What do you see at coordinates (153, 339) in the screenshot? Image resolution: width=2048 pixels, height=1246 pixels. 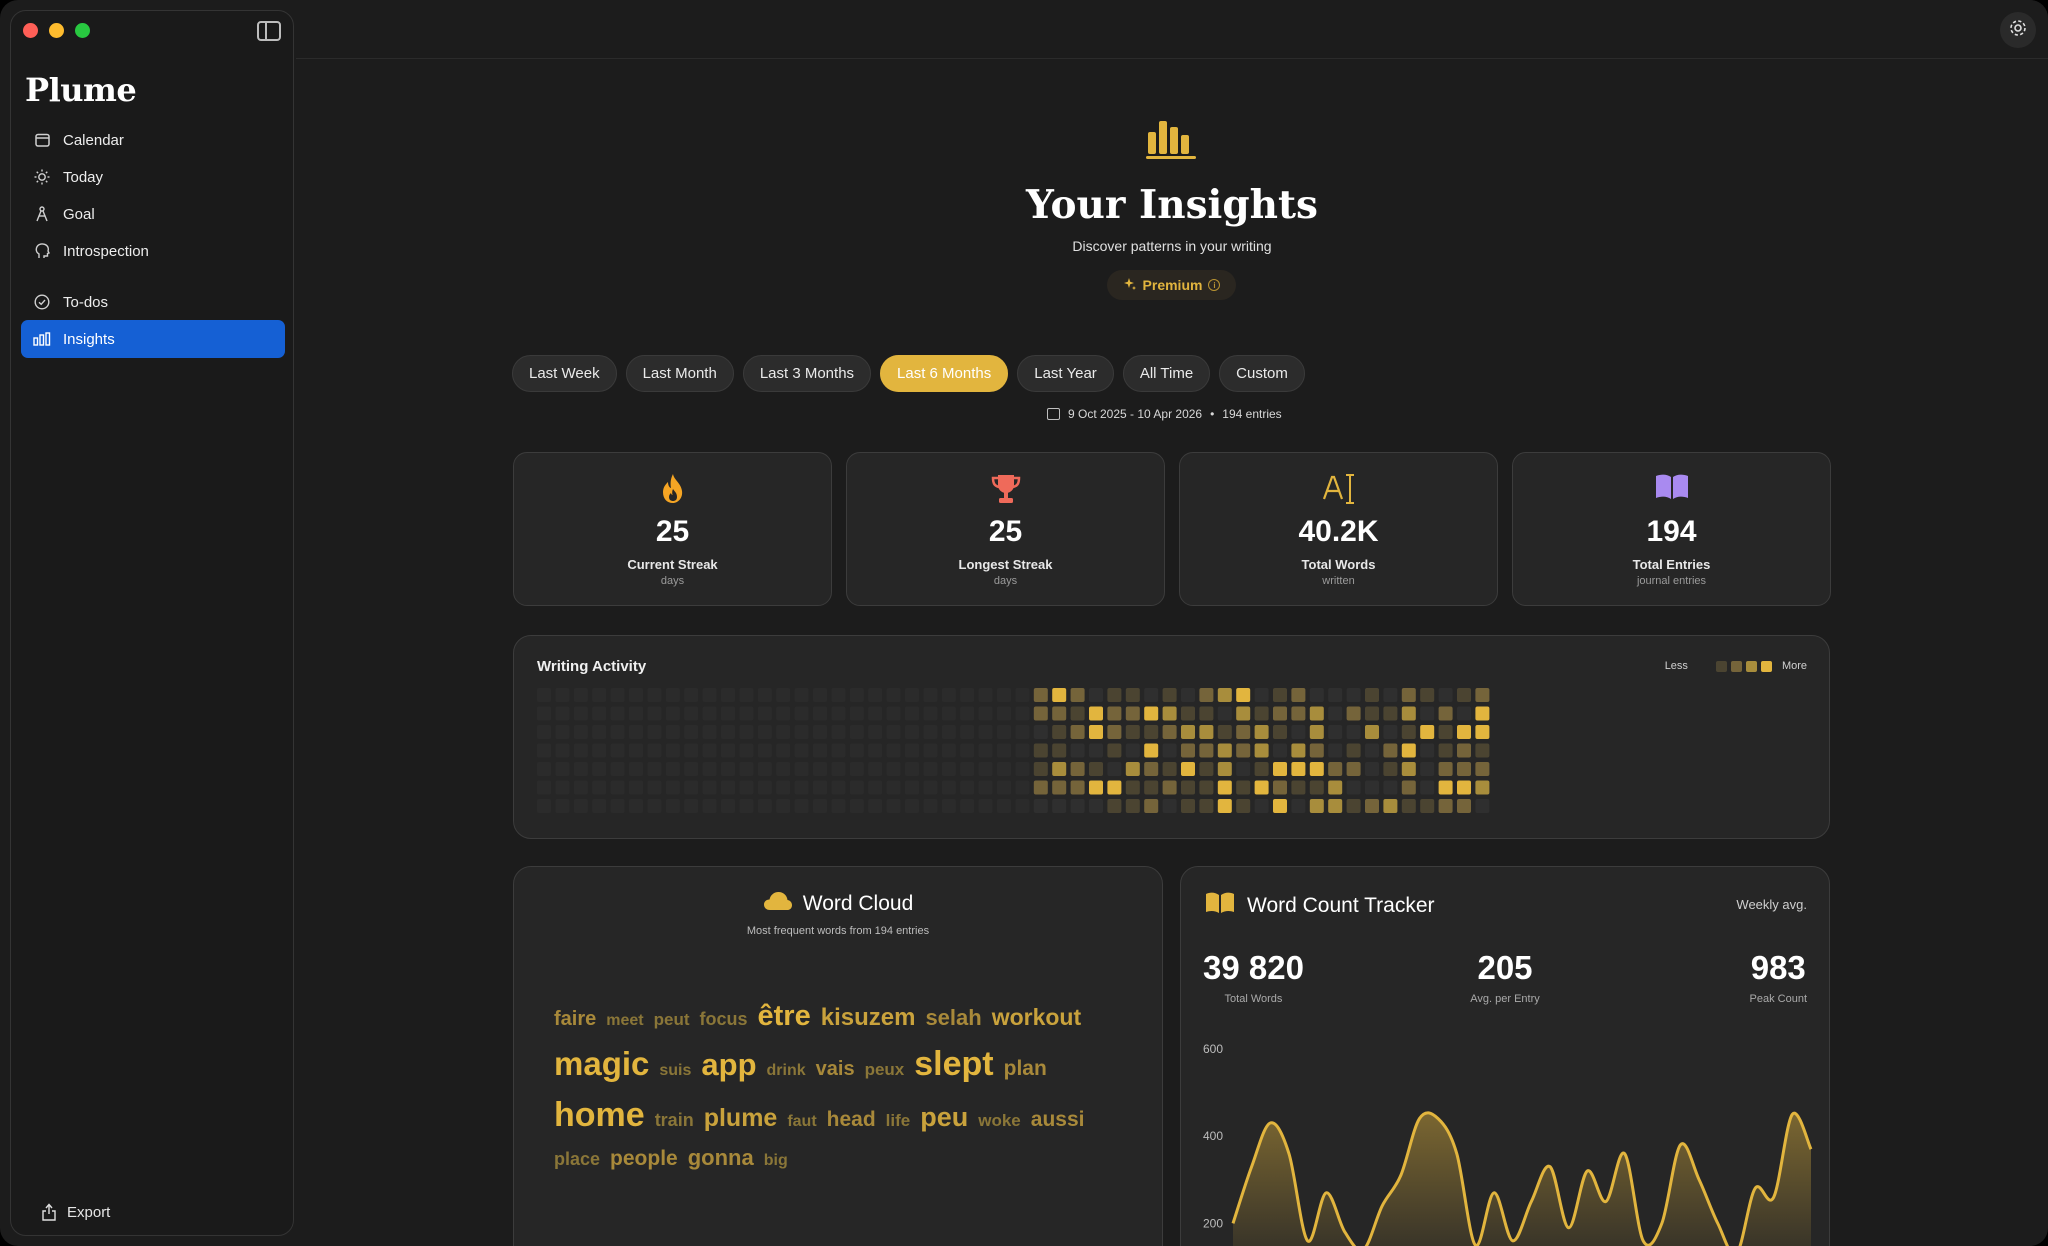 I see `sidebar-item-insights: Insights` at bounding box center [153, 339].